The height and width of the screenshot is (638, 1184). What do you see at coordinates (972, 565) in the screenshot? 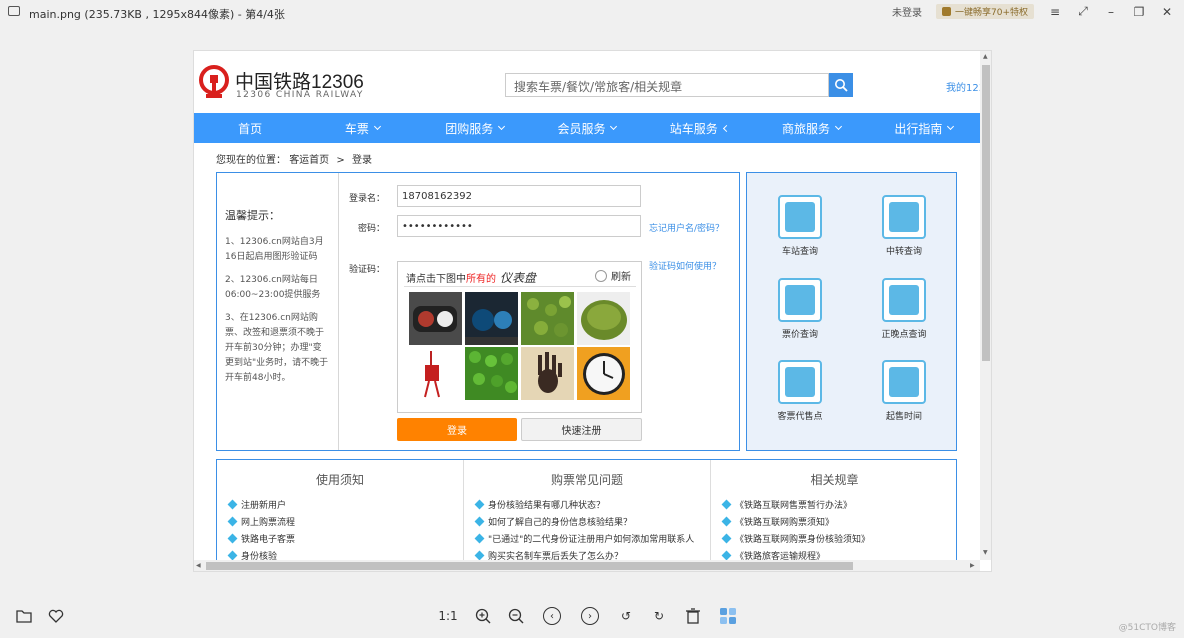
I see `scroll-right-arrow-icon: ▶` at bounding box center [972, 565].